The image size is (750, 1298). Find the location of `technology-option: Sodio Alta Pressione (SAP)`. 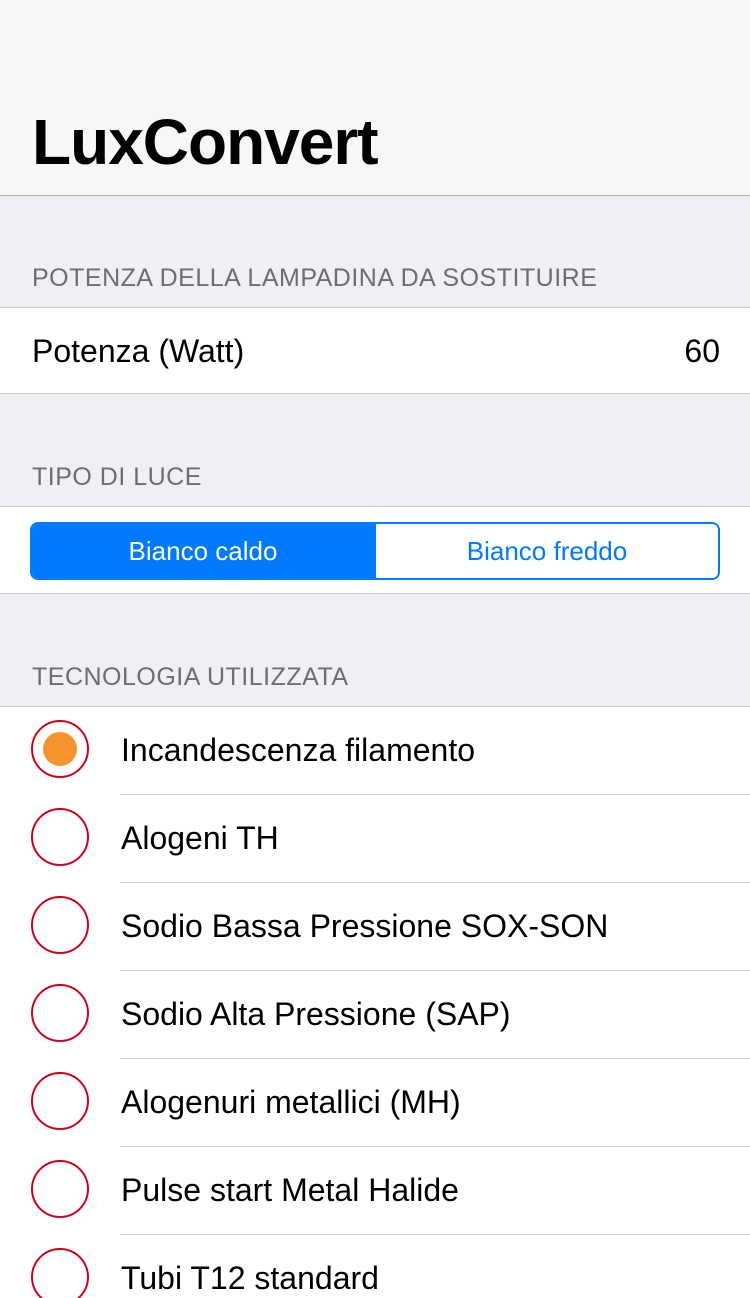

technology-option: Sodio Alta Pressione (SAP) is located at coordinates (375, 1015).